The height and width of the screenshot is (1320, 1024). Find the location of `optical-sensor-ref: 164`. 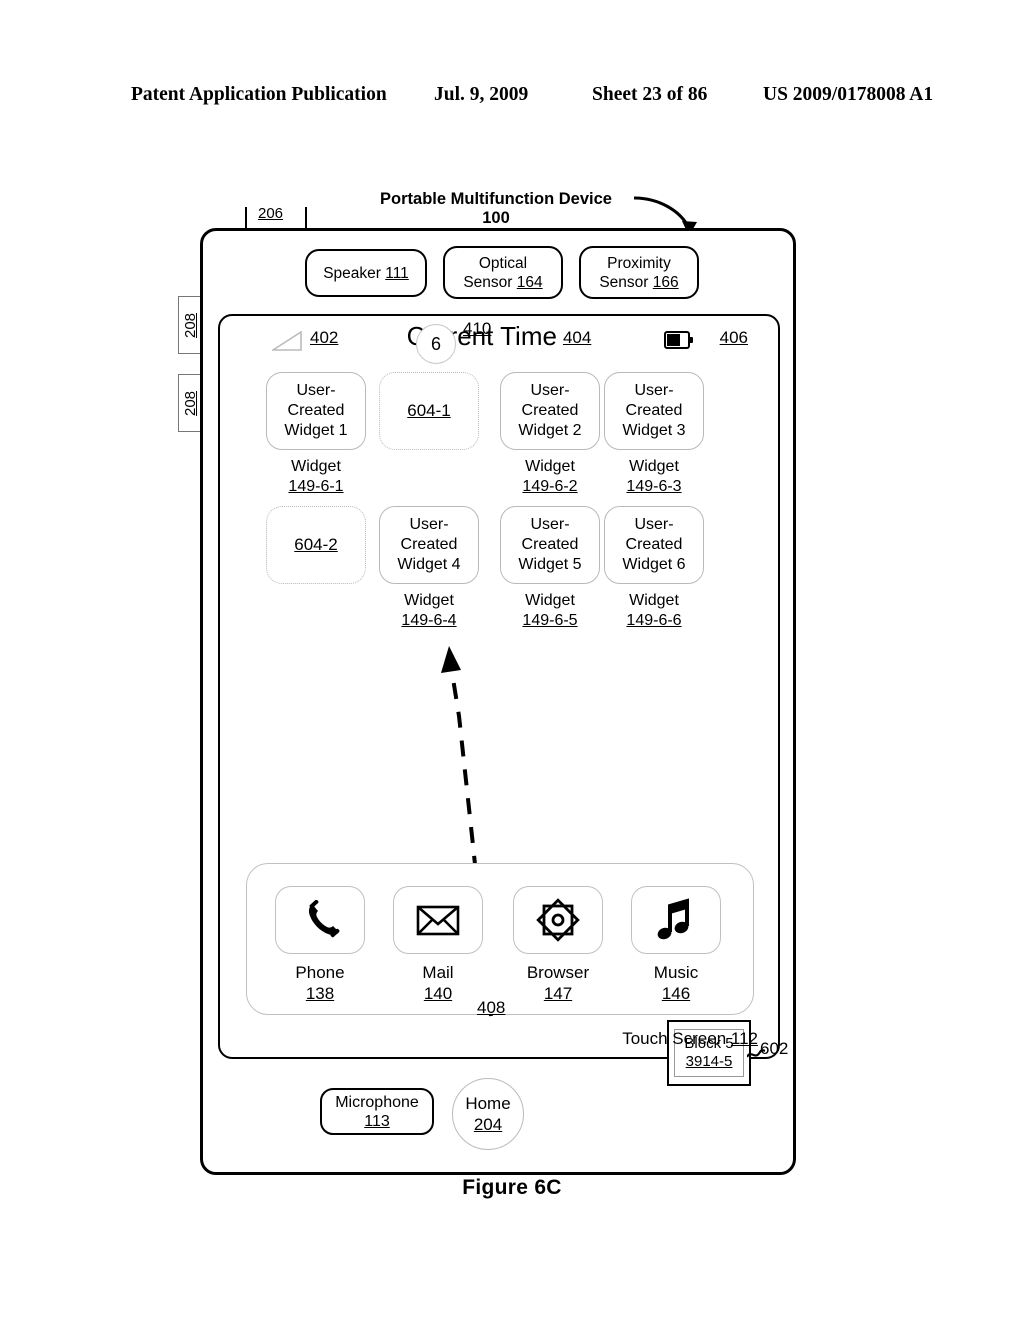

optical-sensor-ref: 164 is located at coordinates (529, 282).